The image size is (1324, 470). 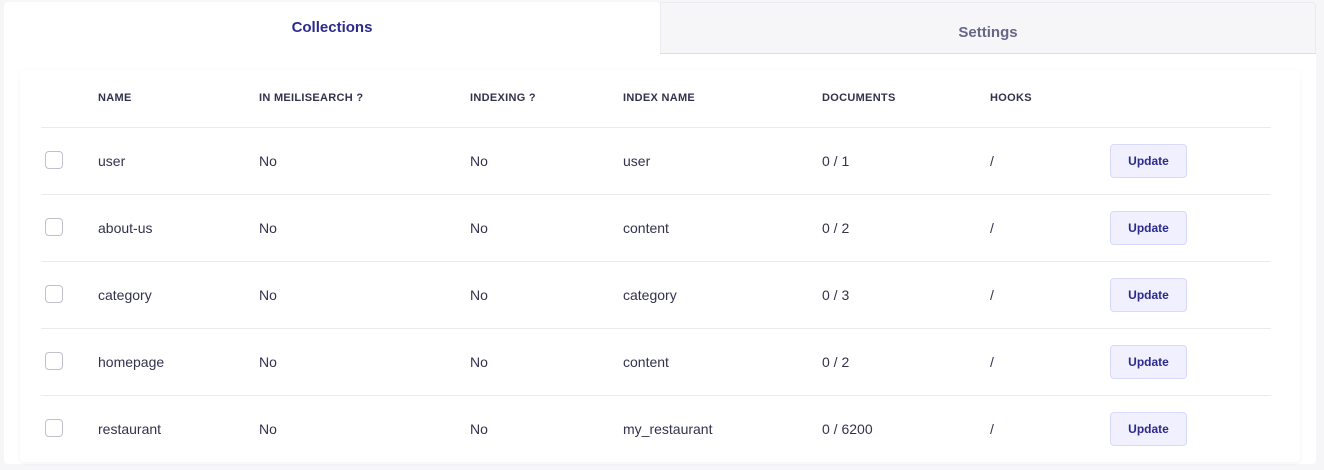 I want to click on header-indexing: INDEXING ?, so click(x=546, y=99).